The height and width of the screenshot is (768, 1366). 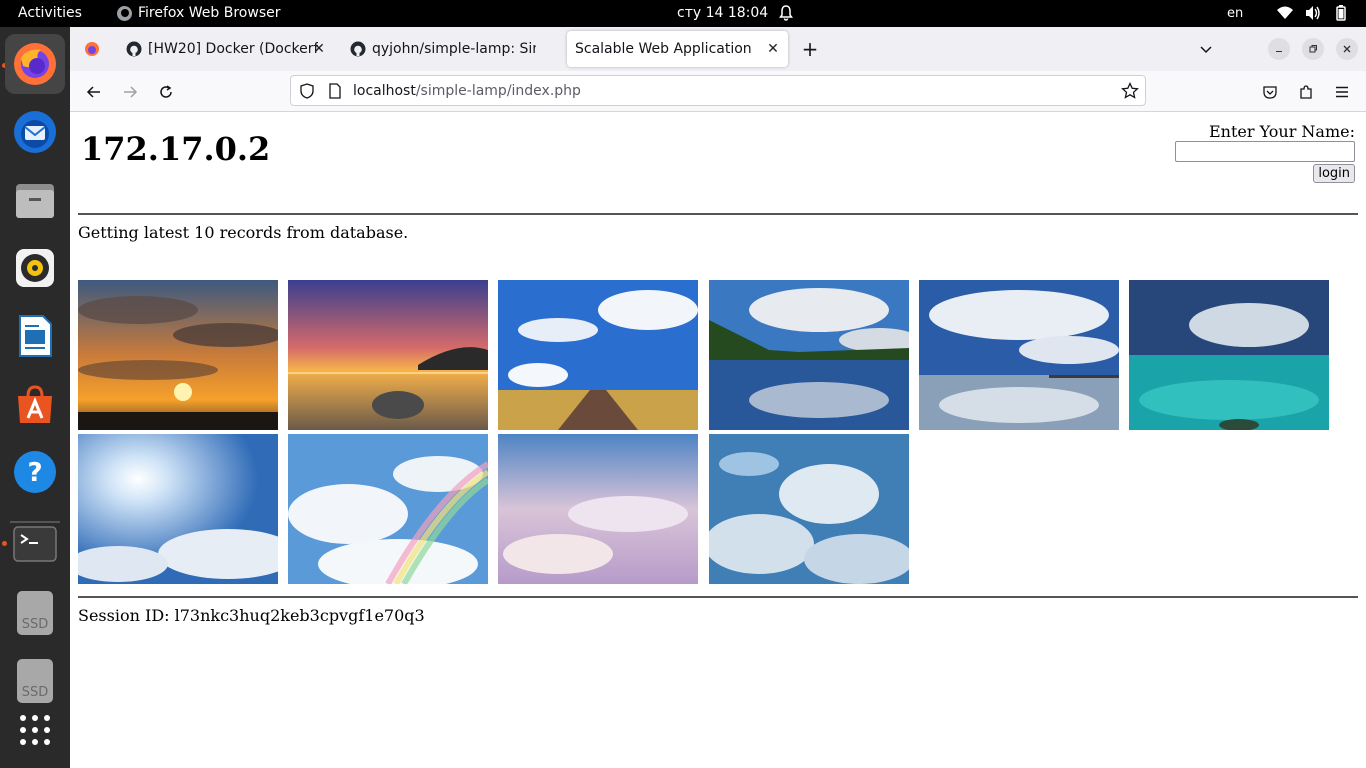 I want to click on clock: сту 14 18:04, so click(x=722, y=13).